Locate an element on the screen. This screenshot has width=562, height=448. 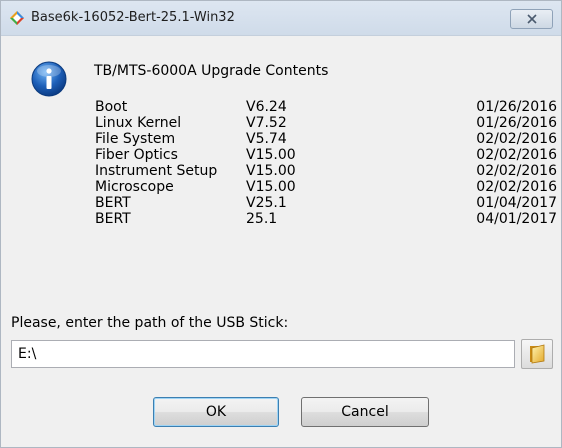
item-version: V6.24 is located at coordinates (266, 107).